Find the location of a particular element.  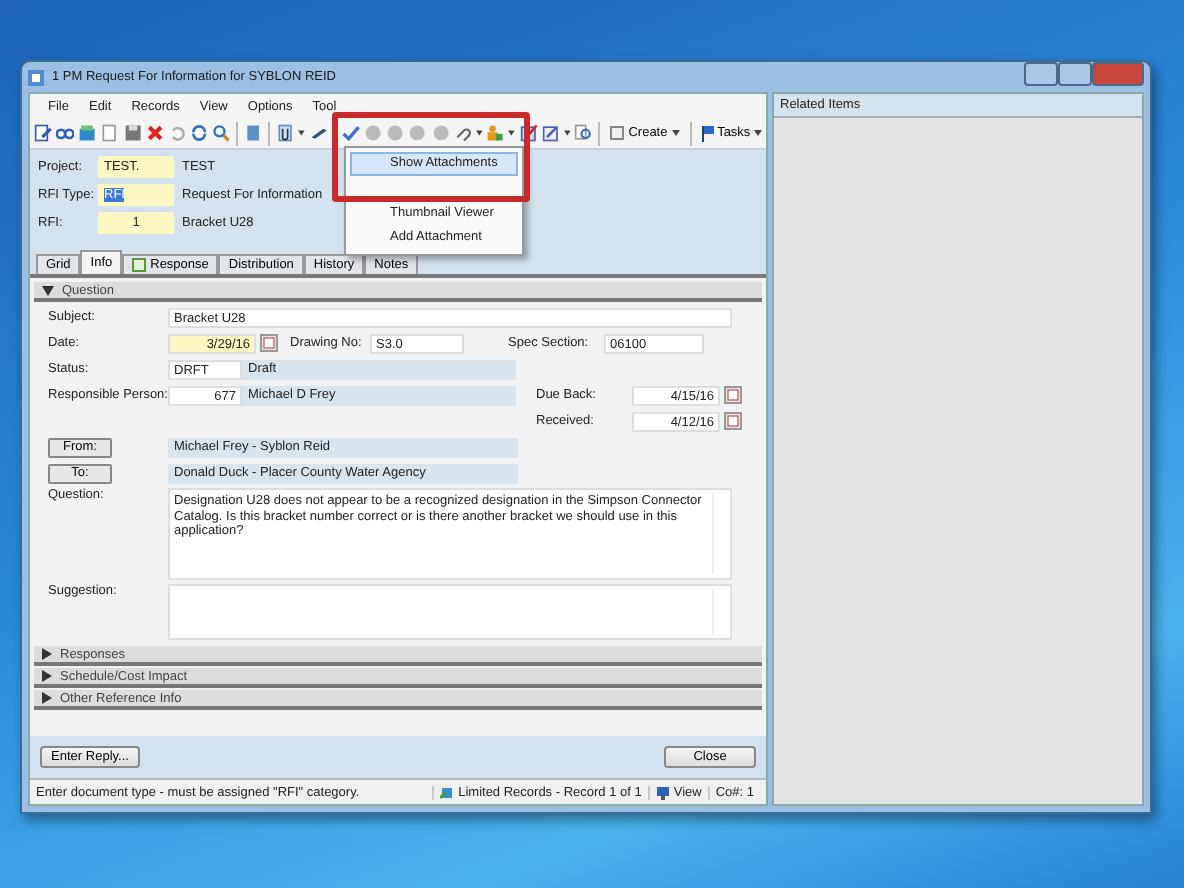

glasses-icon is located at coordinates (65, 133).